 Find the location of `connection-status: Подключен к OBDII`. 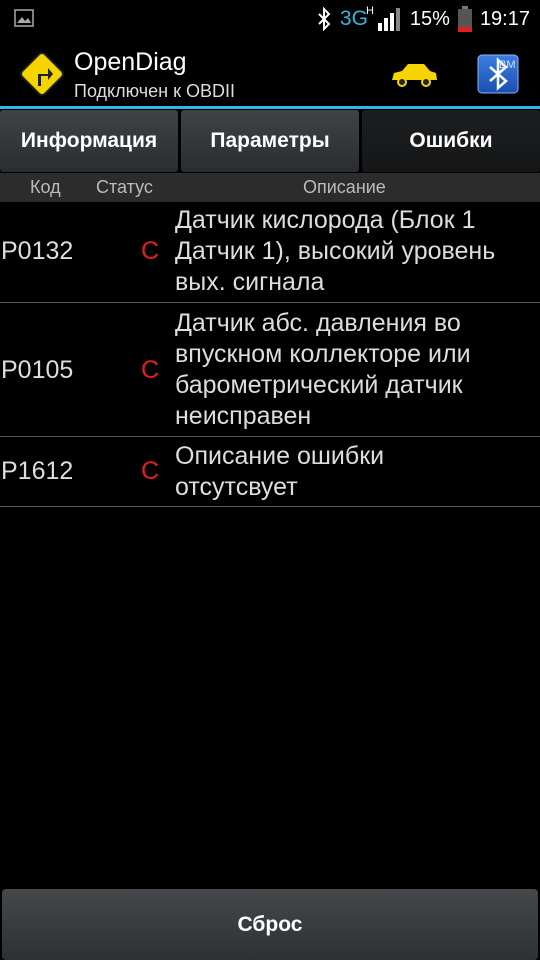

connection-status: Подключен к OBDII is located at coordinates (154, 91).